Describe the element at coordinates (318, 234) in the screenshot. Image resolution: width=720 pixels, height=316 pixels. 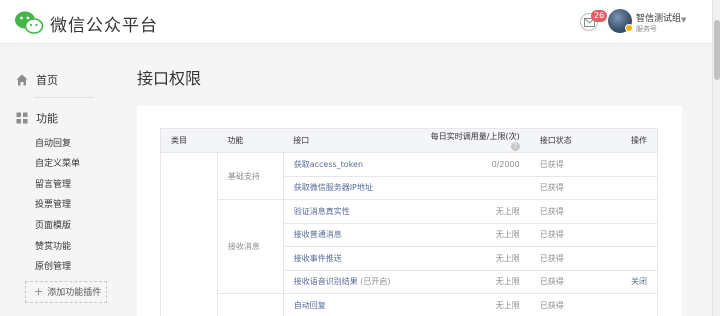
I see `api-link: 接收普通消息` at that location.